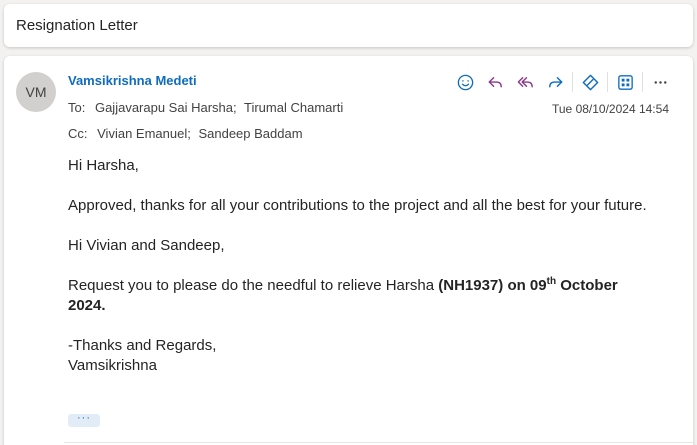 Image resolution: width=697 pixels, height=445 pixels. What do you see at coordinates (132, 80) in the screenshot?
I see `sender-name: Vamsikrishna Medeti` at bounding box center [132, 80].